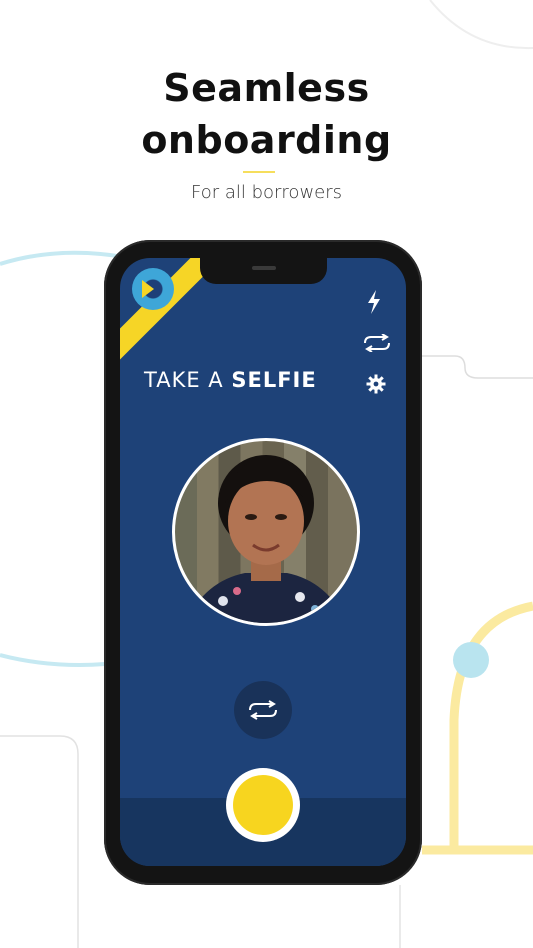 The width and height of the screenshot is (533, 948). Describe the element at coordinates (266, 539) in the screenshot. I see `selfie-portrait-image` at that location.